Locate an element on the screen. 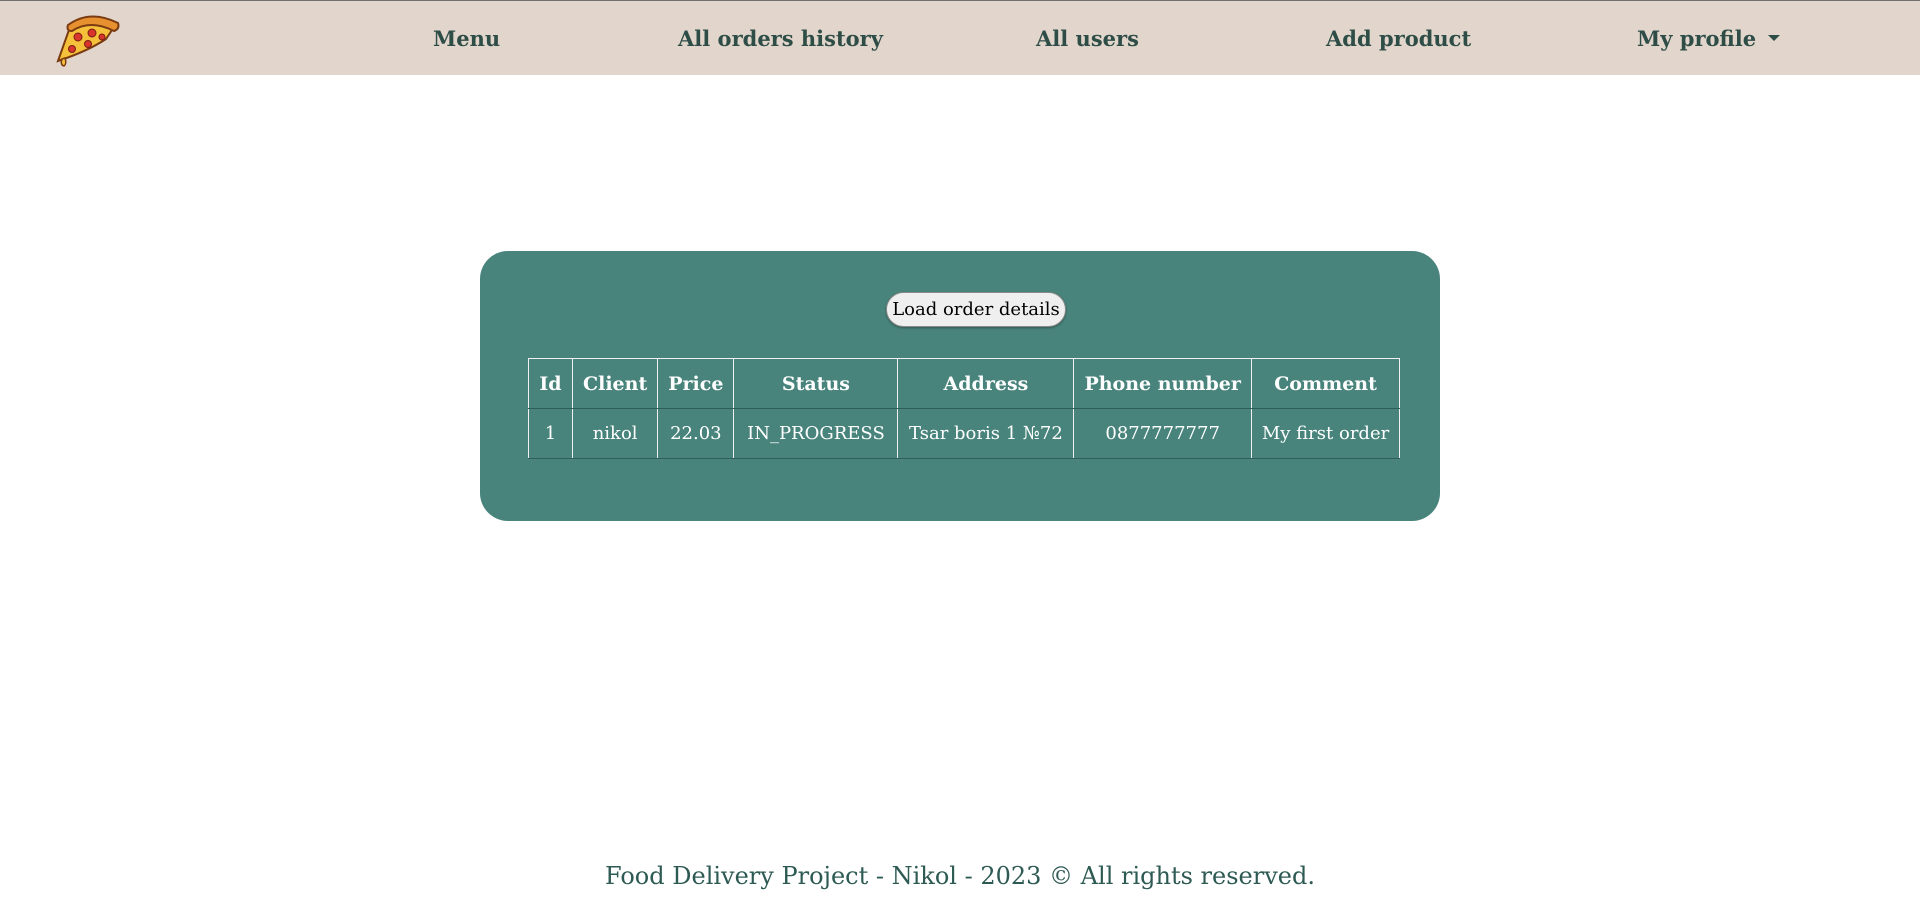 The width and height of the screenshot is (1920, 900). pizza-slice-icon is located at coordinates (86, 40).